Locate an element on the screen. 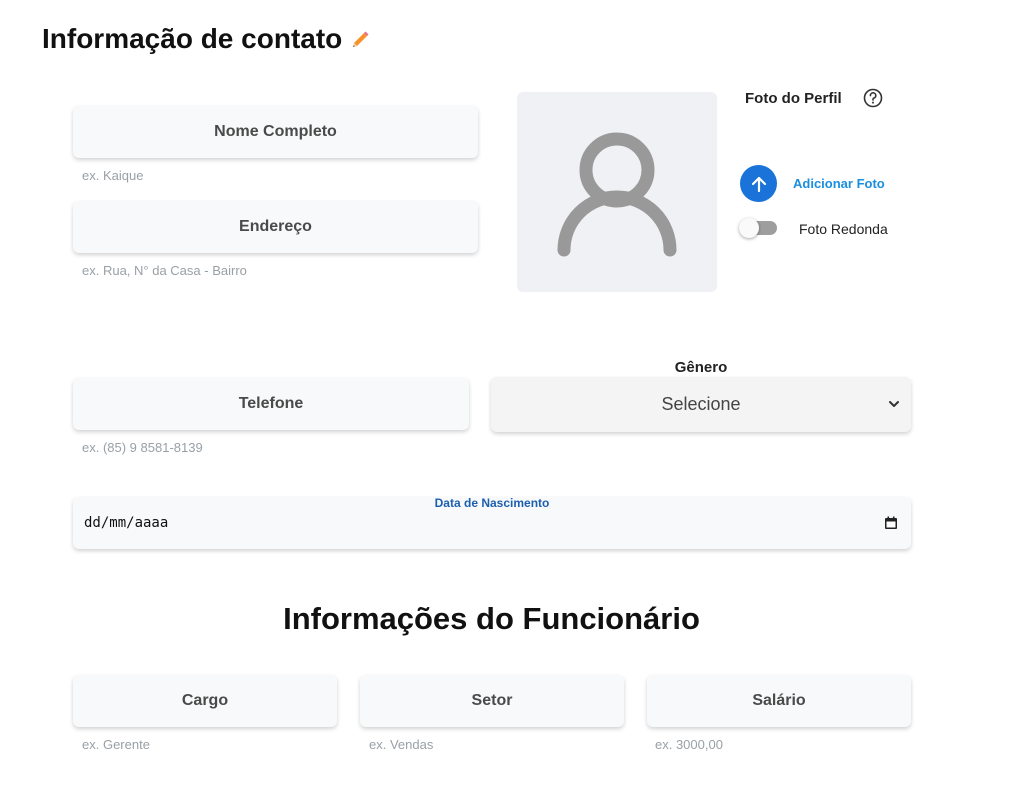 The width and height of the screenshot is (1015, 793). address-label: Endereço is located at coordinates (275, 226).